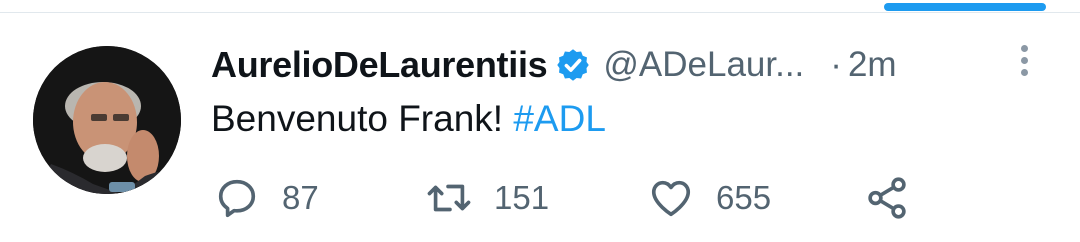 The width and height of the screenshot is (1080, 242). What do you see at coordinates (522, 197) in the screenshot?
I see `retweet-count: 151` at bounding box center [522, 197].